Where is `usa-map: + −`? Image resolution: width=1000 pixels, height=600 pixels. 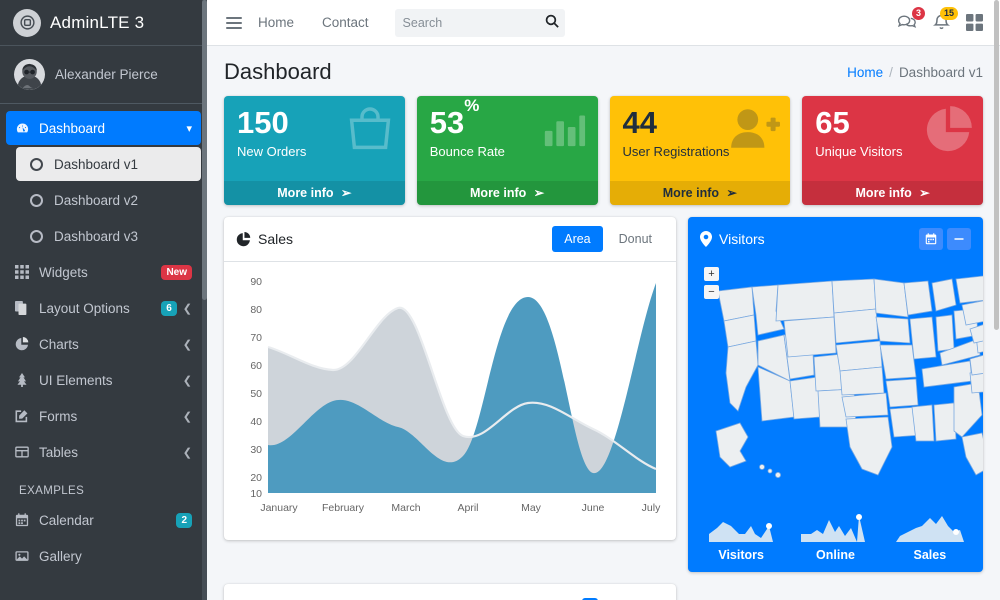
usa-map: + − is located at coordinates (835, 383).